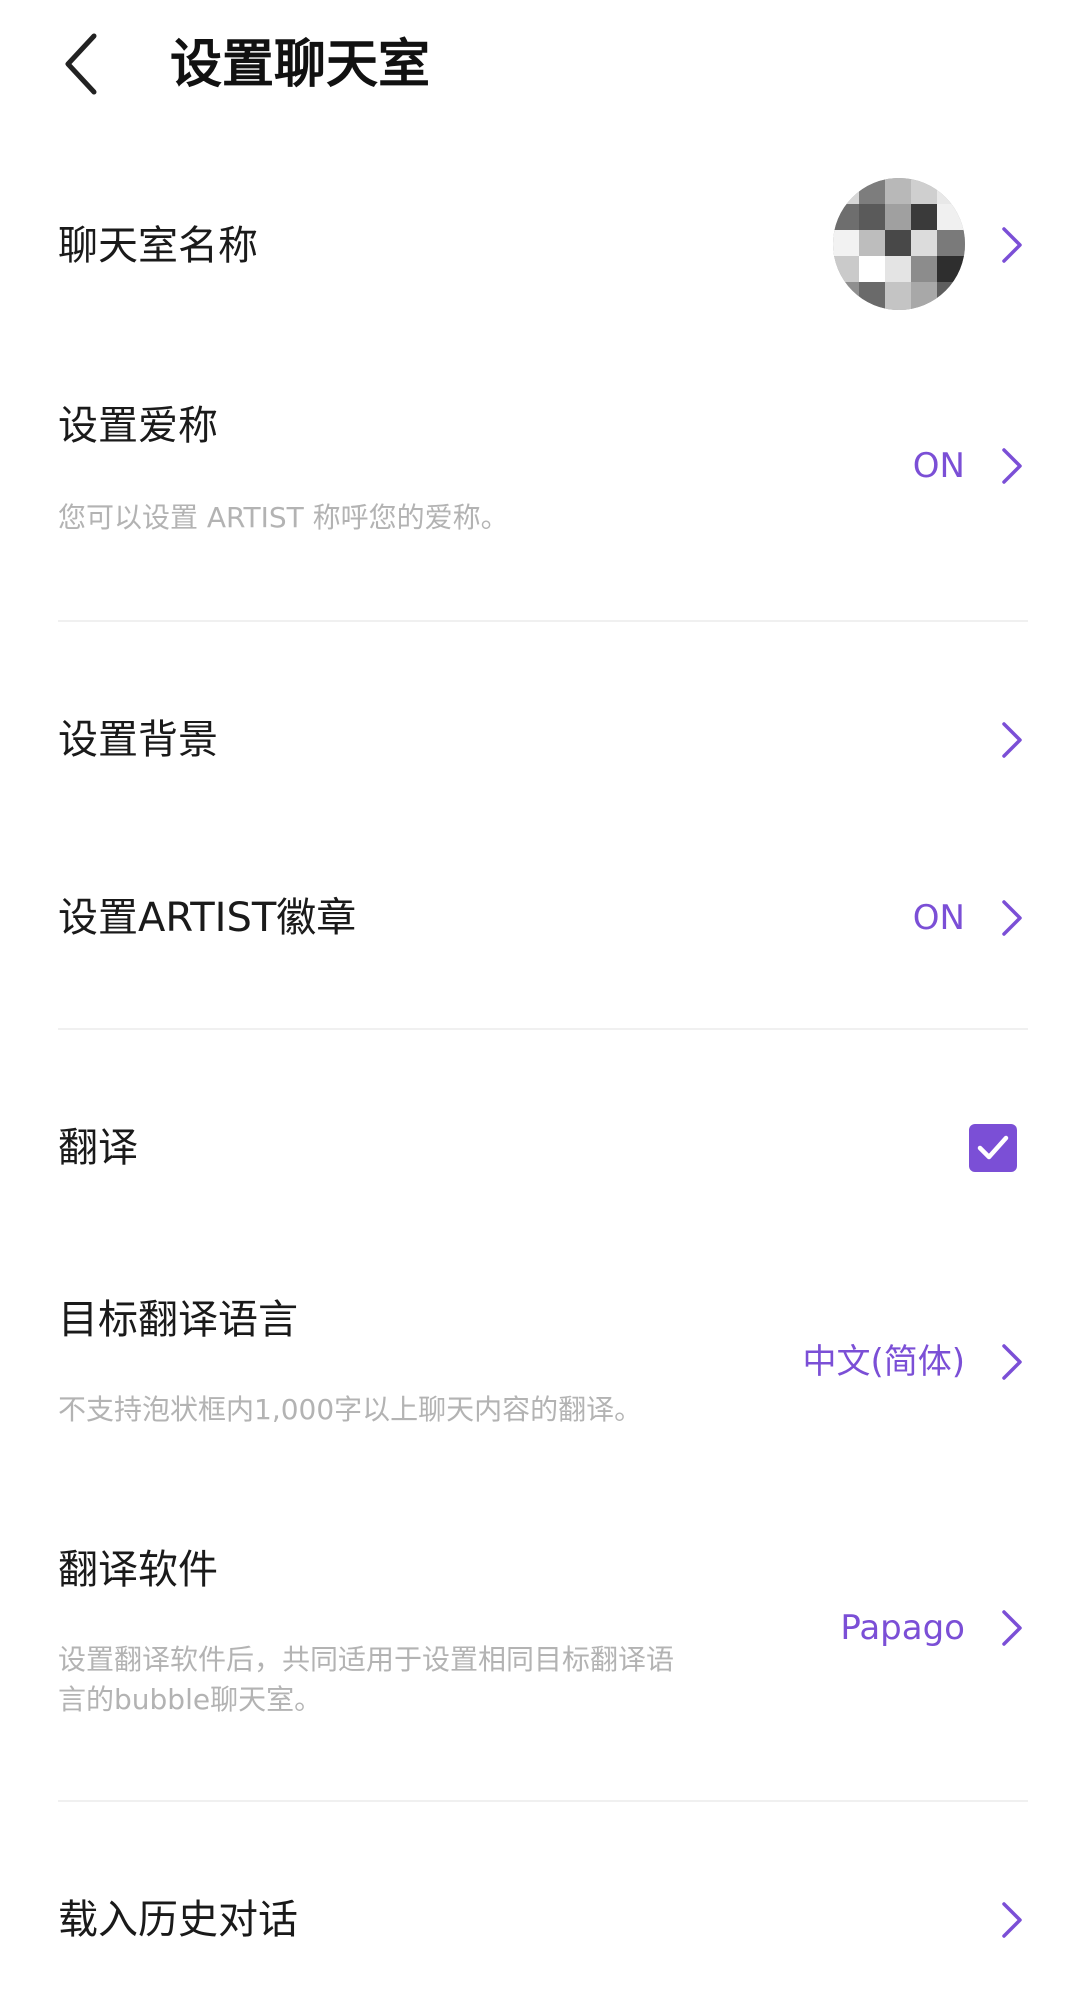 The height and width of the screenshot is (2005, 1080). I want to click on check-icon, so click(993, 1147).